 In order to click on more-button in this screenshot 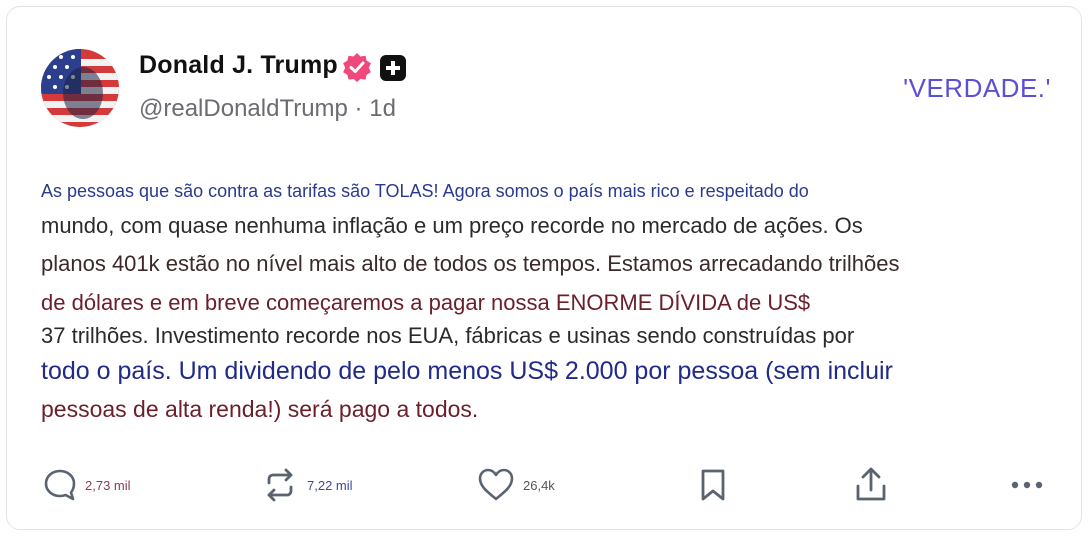, I will do `click(1027, 485)`.